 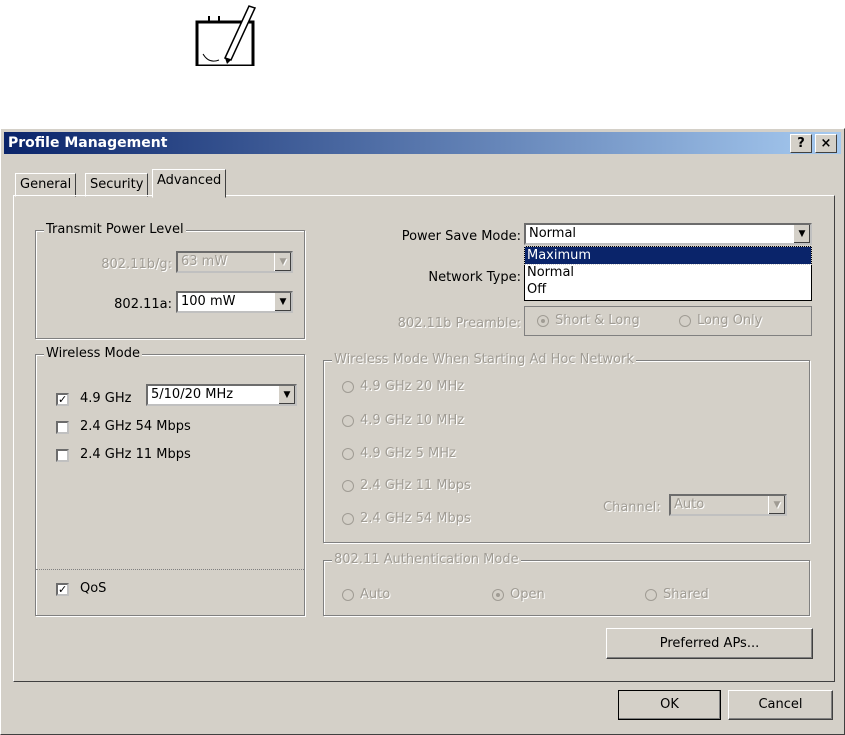 What do you see at coordinates (143, 304) in the screenshot?
I see `a-label: 802.11a:` at bounding box center [143, 304].